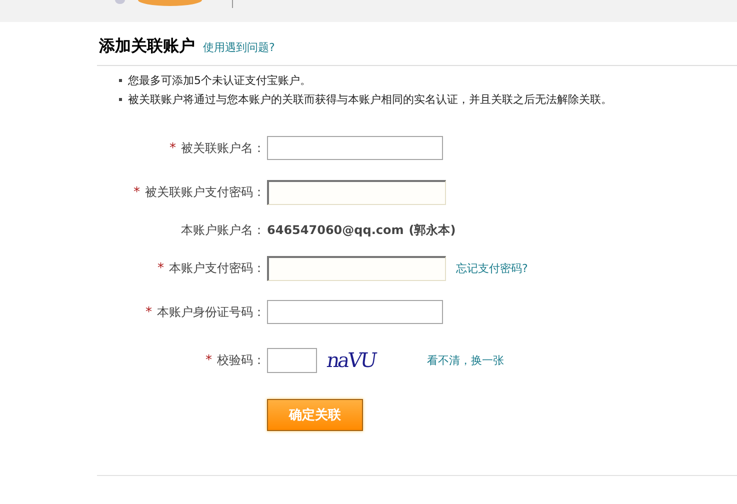 The width and height of the screenshot is (737, 504). Describe the element at coordinates (219, 81) in the screenshot. I see `note-text: 您最多可添加5个未认证支付宝账户。` at that location.